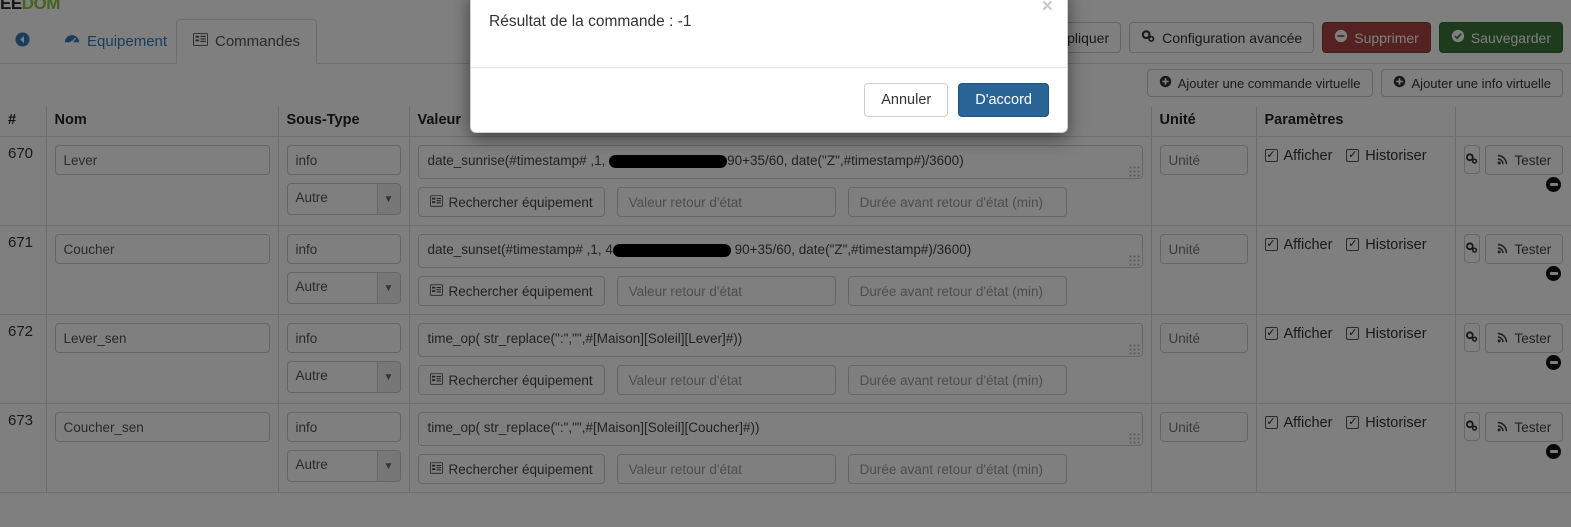 The image size is (1571, 527). What do you see at coordinates (1003, 100) in the screenshot?
I see `confirm-button: D'accord` at bounding box center [1003, 100].